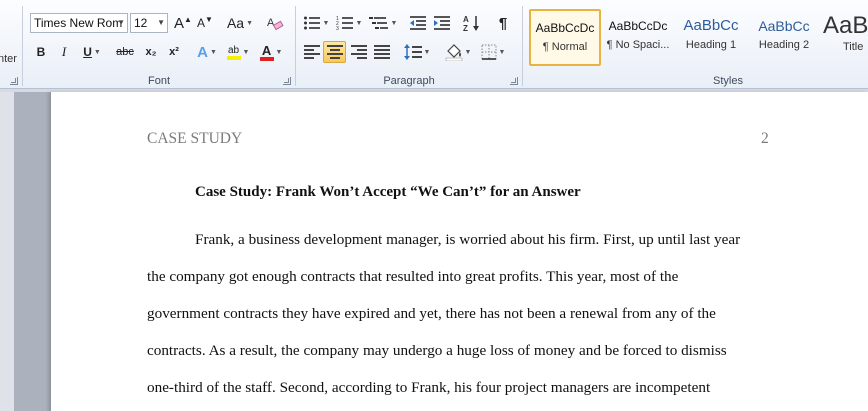  I want to click on style-title: AaB Title, so click(844, 37).